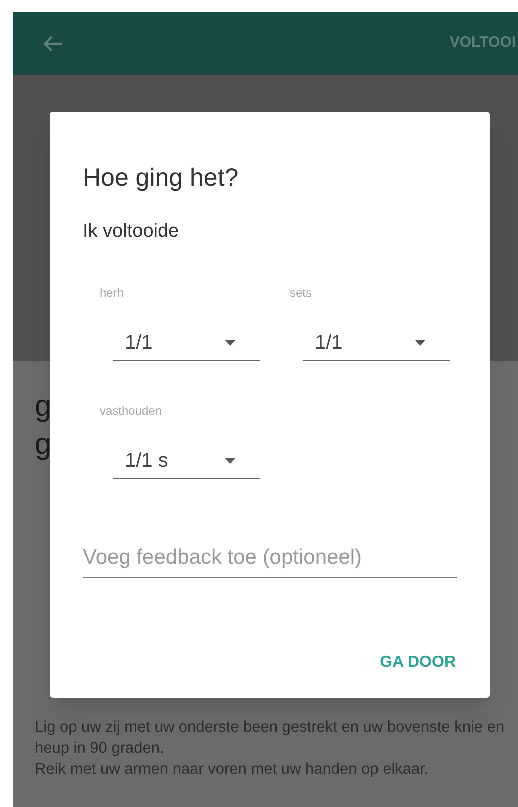 The width and height of the screenshot is (518, 807). I want to click on select-label: vasthouden, so click(131, 411).